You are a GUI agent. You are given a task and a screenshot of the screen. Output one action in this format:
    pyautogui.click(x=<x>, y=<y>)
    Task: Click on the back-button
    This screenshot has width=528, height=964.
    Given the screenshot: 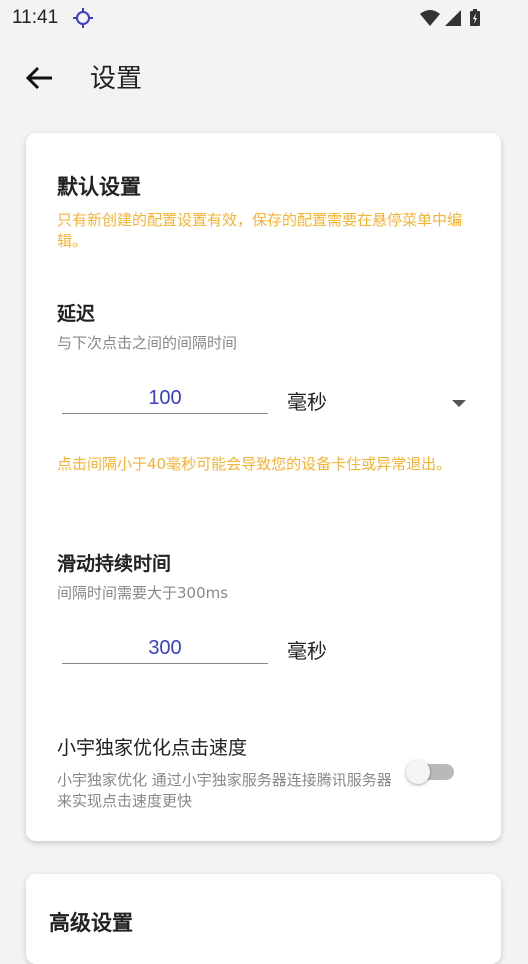 What is the action you would take?
    pyautogui.click(x=40, y=78)
    